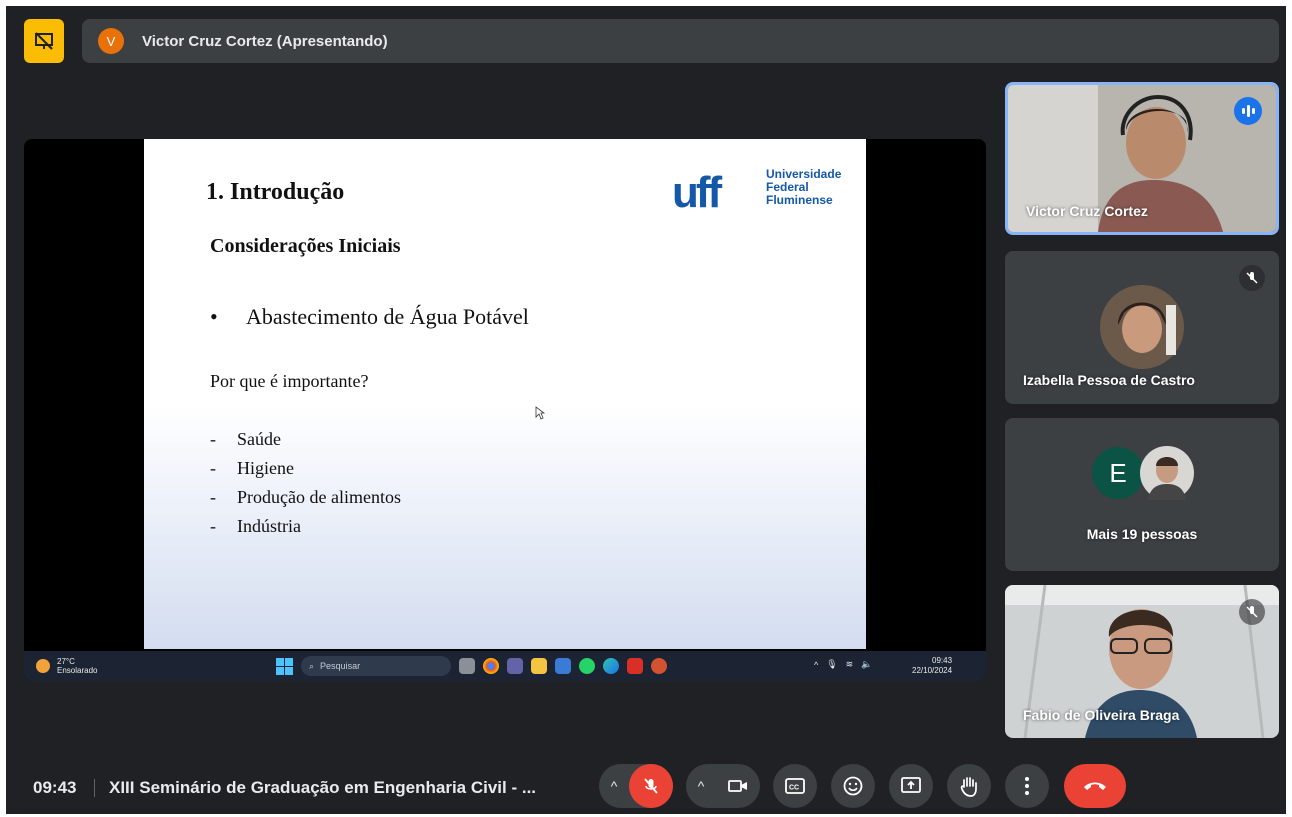 This screenshot has height=817, width=1292. I want to click on more-vert-icon, so click(1027, 786).